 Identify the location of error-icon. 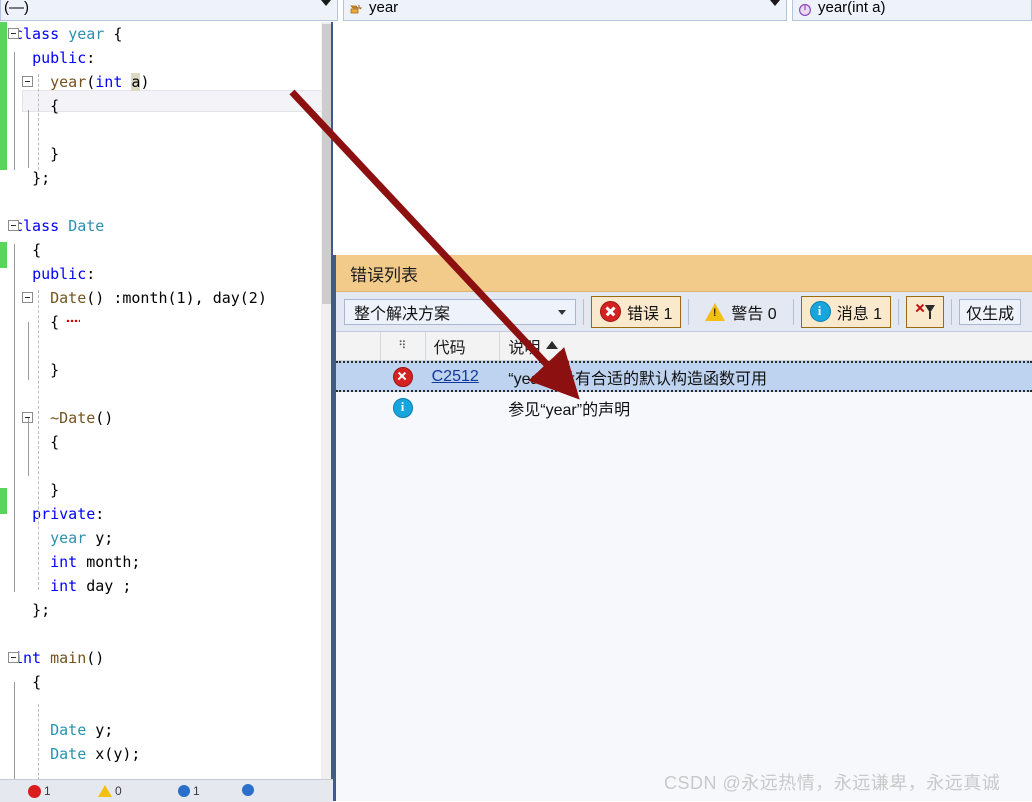
(403, 376).